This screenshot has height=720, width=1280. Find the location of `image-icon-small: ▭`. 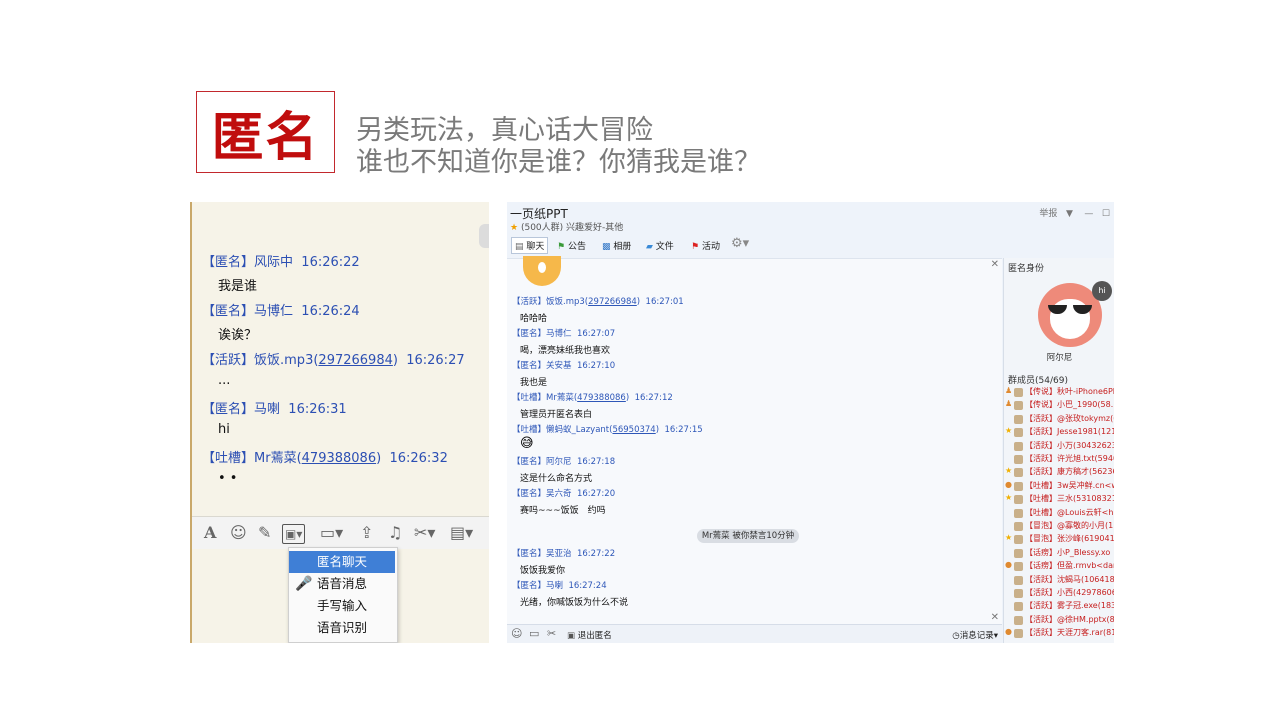

image-icon-small: ▭ is located at coordinates (534, 633).